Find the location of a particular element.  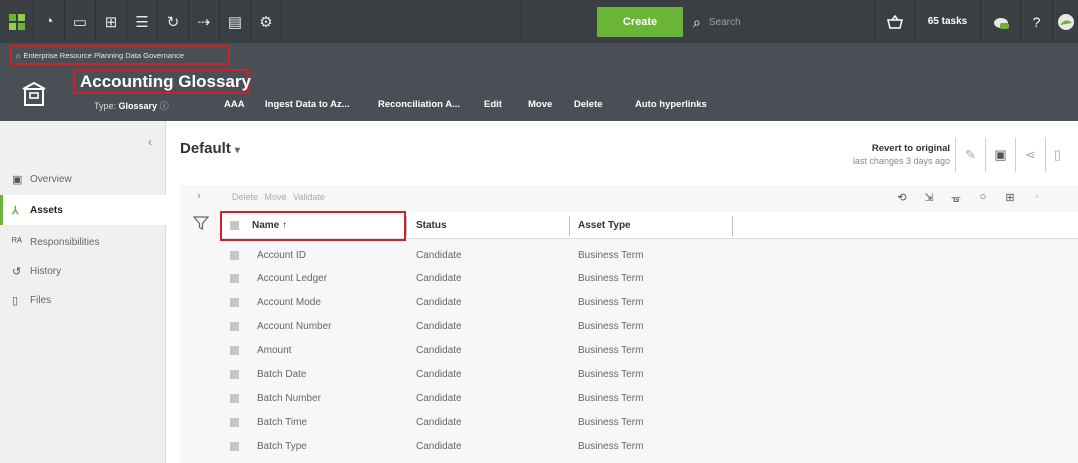

avatar is located at coordinates (1065, 21).